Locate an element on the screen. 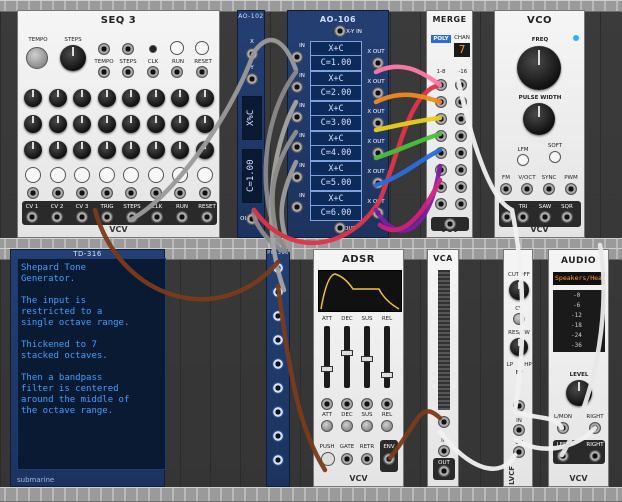  ao106-top-jack is located at coordinates (340, 31).